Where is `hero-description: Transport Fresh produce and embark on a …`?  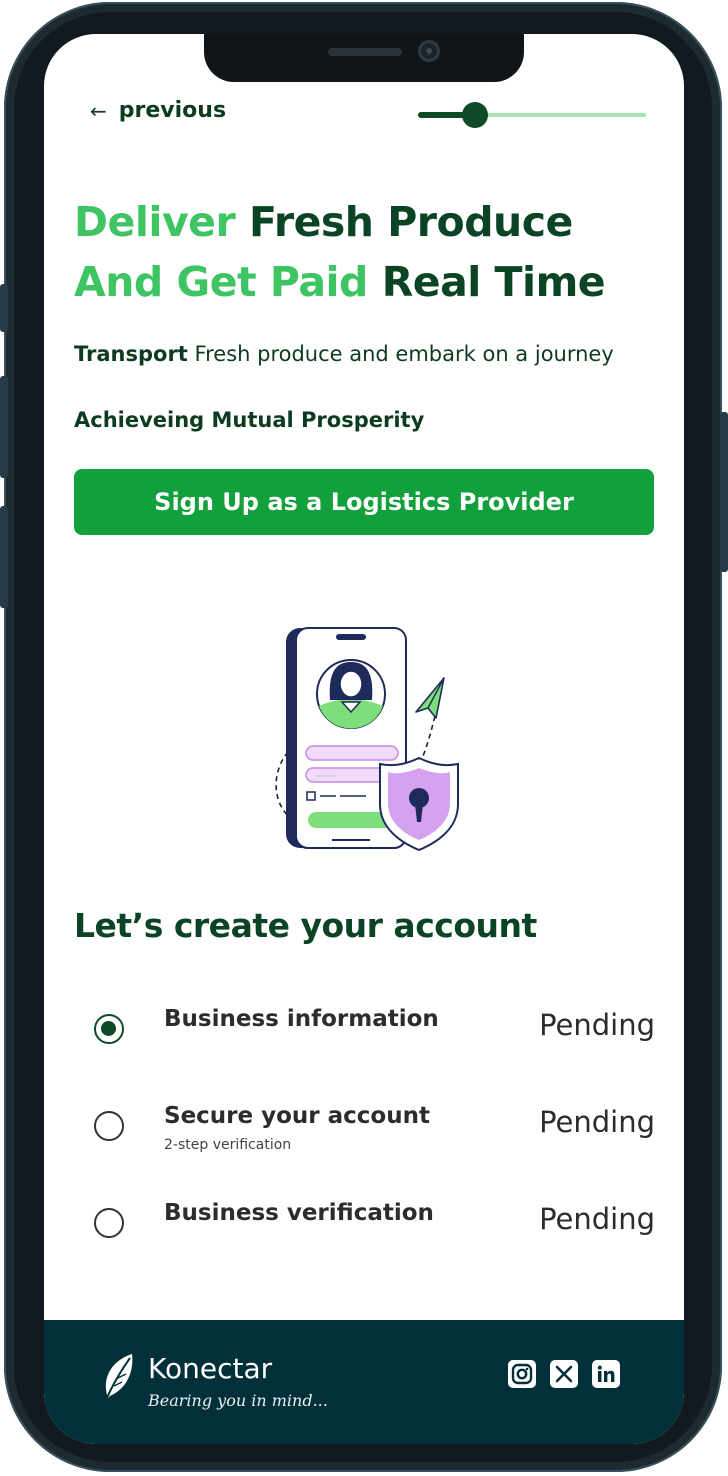 hero-description: Transport Fresh produce and embark on a … is located at coordinates (354, 354).